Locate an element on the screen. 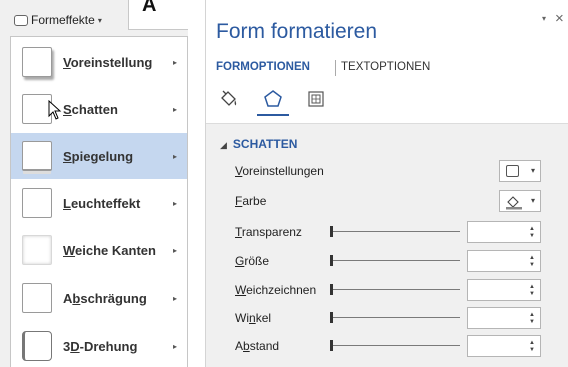  angle-slider-track is located at coordinates (395, 317).